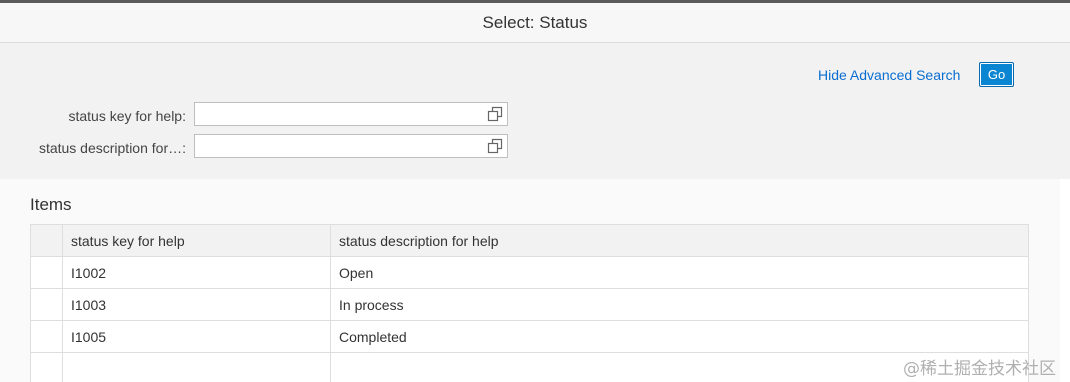  What do you see at coordinates (351, 146) in the screenshot?
I see `status-description-input` at bounding box center [351, 146].